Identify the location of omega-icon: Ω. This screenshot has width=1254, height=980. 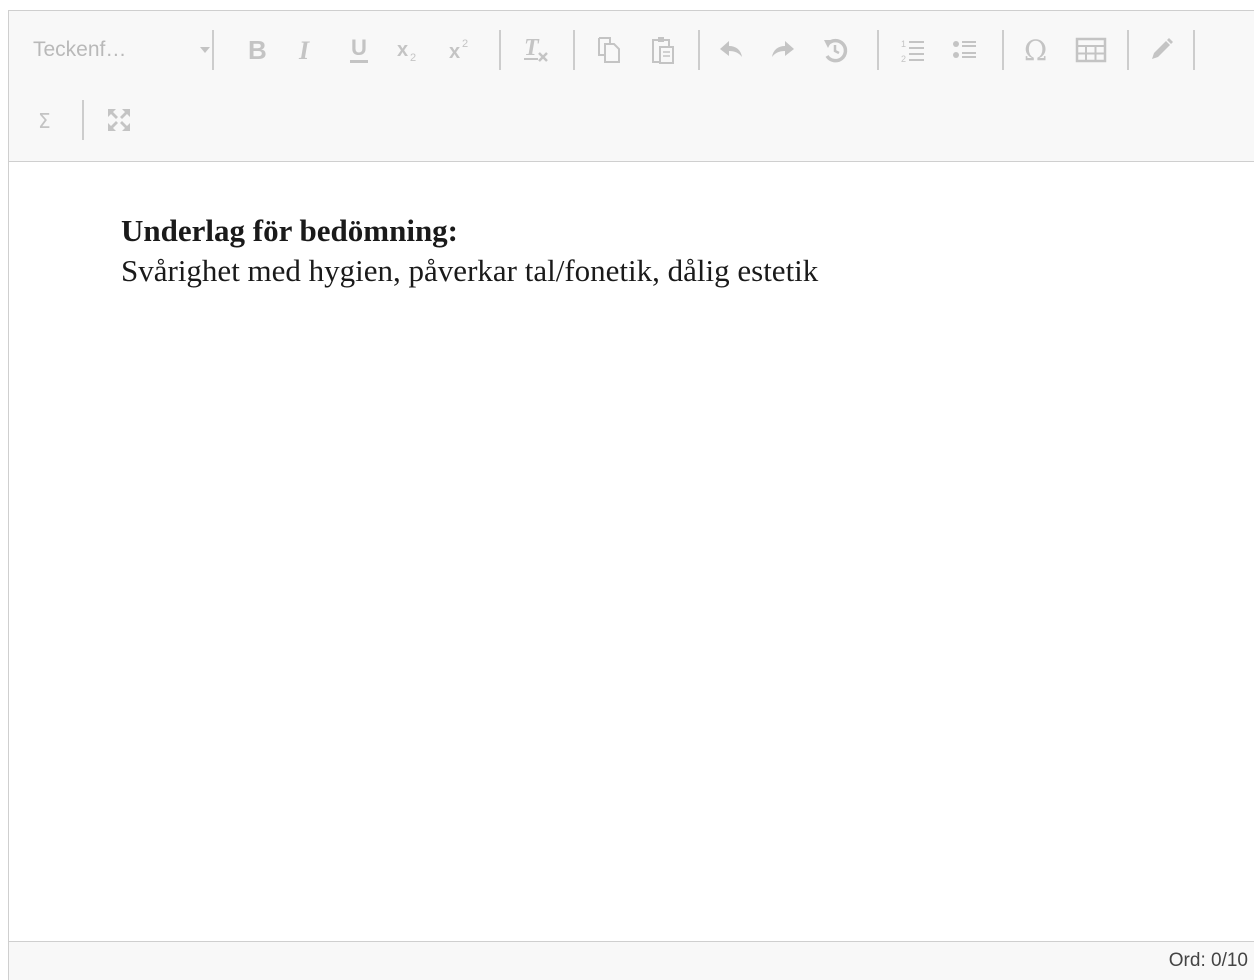
(1035, 50).